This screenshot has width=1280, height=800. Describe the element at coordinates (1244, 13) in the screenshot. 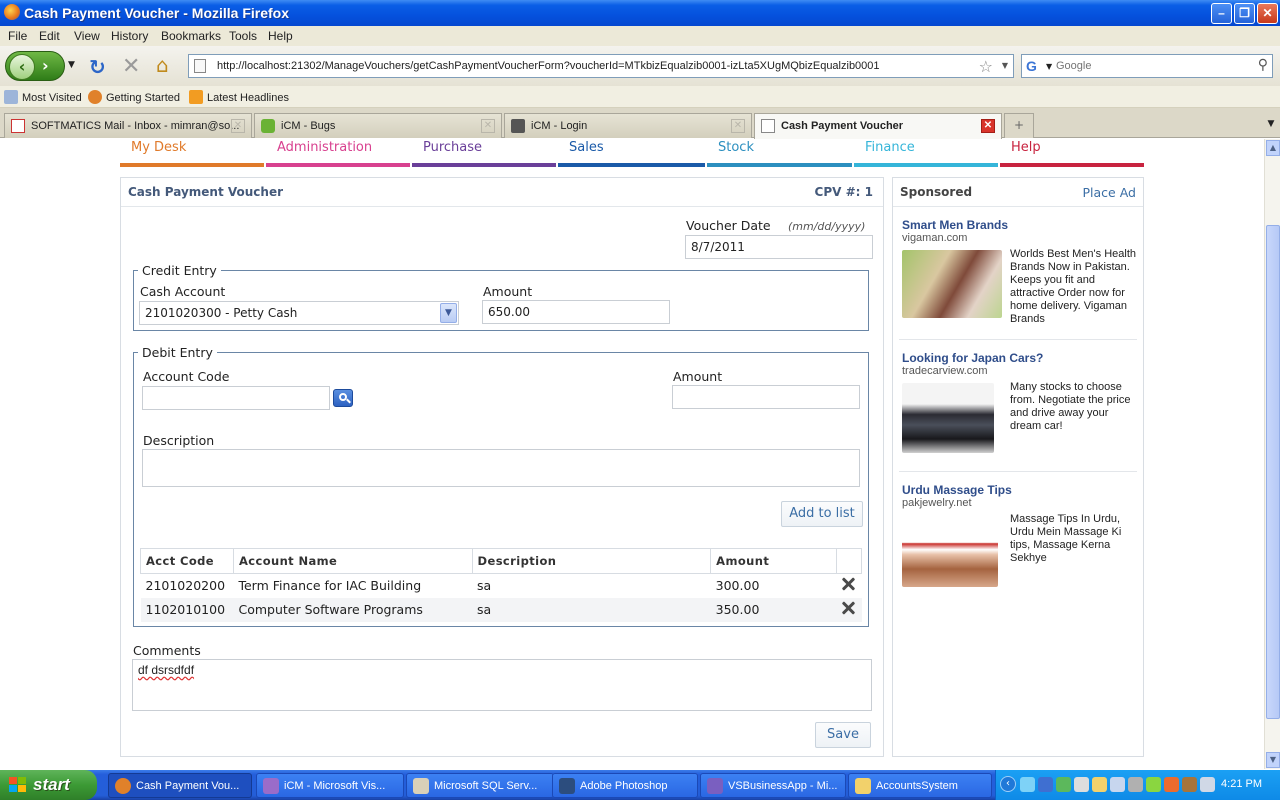

I see `maximize-button: ❐` at that location.